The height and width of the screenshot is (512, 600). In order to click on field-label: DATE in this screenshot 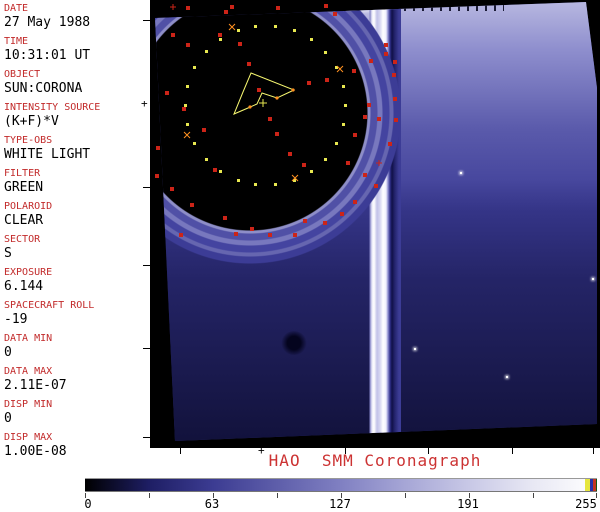, I will do `click(16, 8)`.